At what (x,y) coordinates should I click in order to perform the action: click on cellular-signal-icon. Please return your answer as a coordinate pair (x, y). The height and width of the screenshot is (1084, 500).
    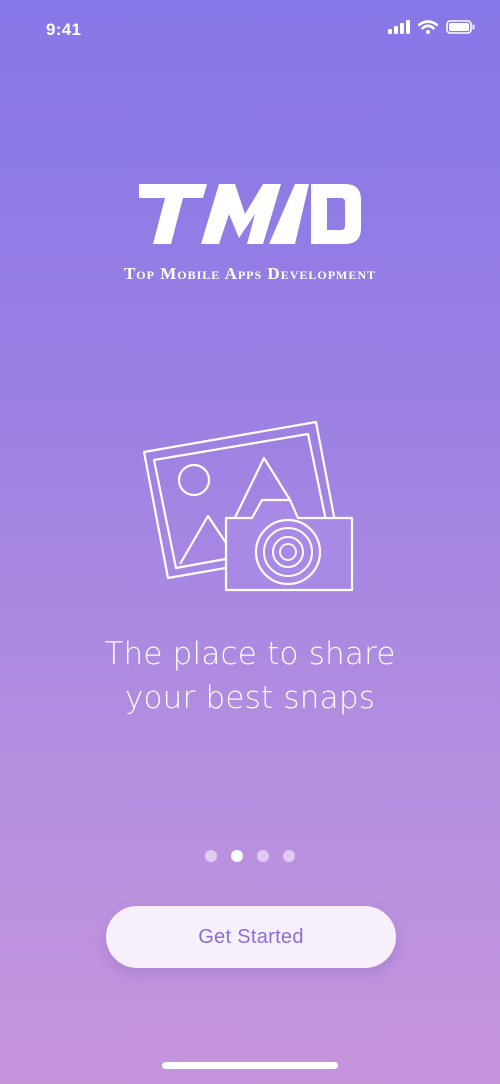
    Looking at the image, I should click on (399, 27).